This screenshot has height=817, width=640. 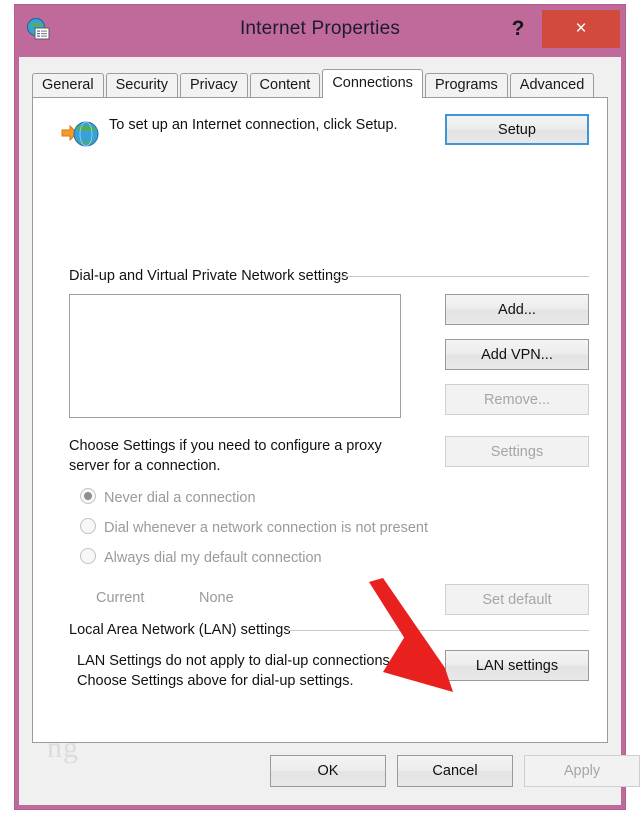 What do you see at coordinates (213, 558) in the screenshot?
I see `radio-always-dial-label: Always dial my default connection` at bounding box center [213, 558].